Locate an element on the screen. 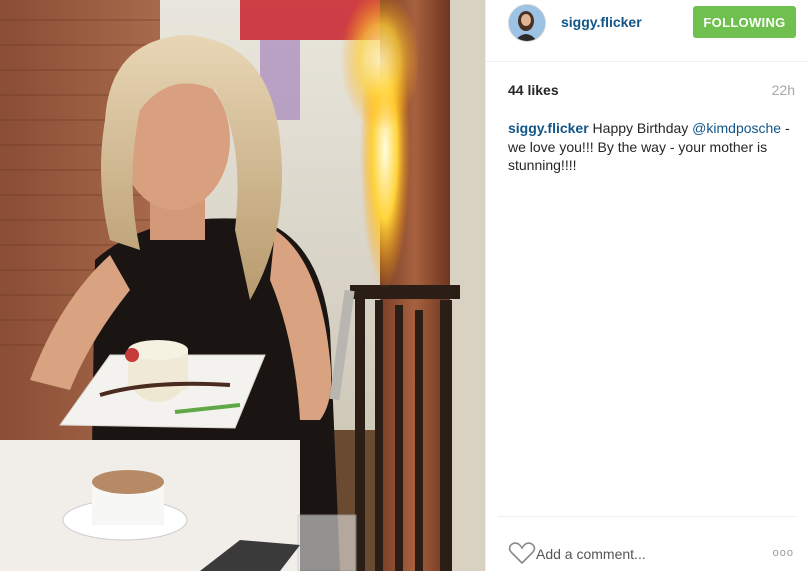 This screenshot has width=809, height=571. comment-footer: ooo is located at coordinates (647, 543).